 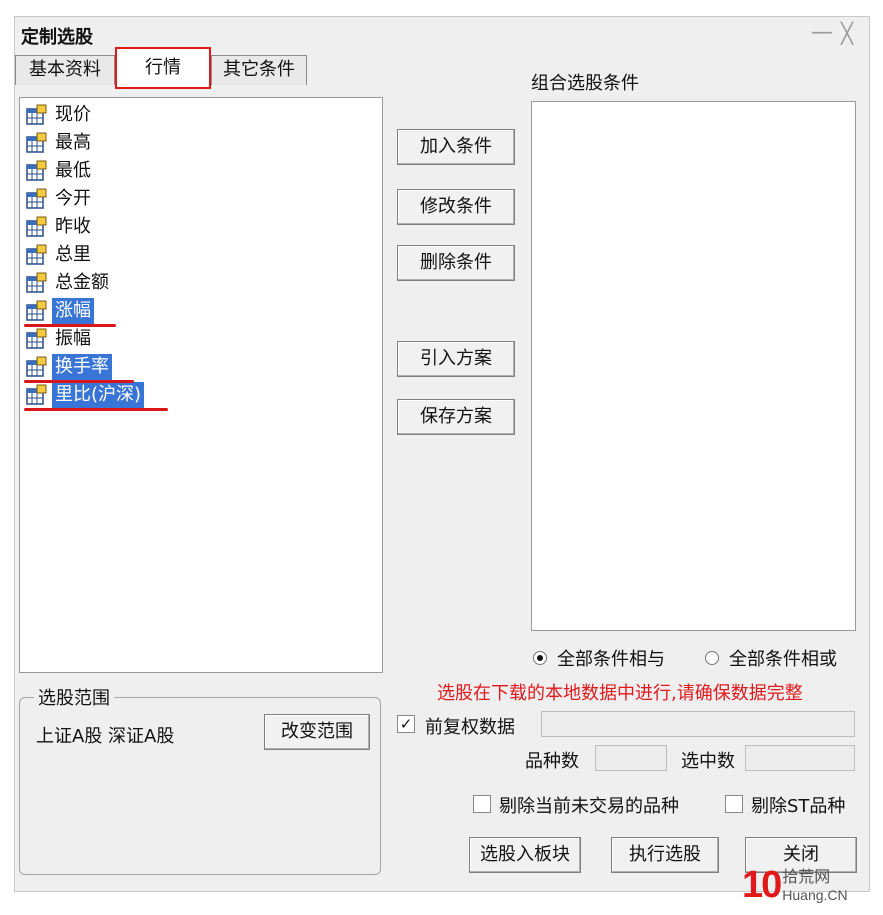 What do you see at coordinates (74, 697) in the screenshot?
I see `stock-range-legend: 选股范围` at bounding box center [74, 697].